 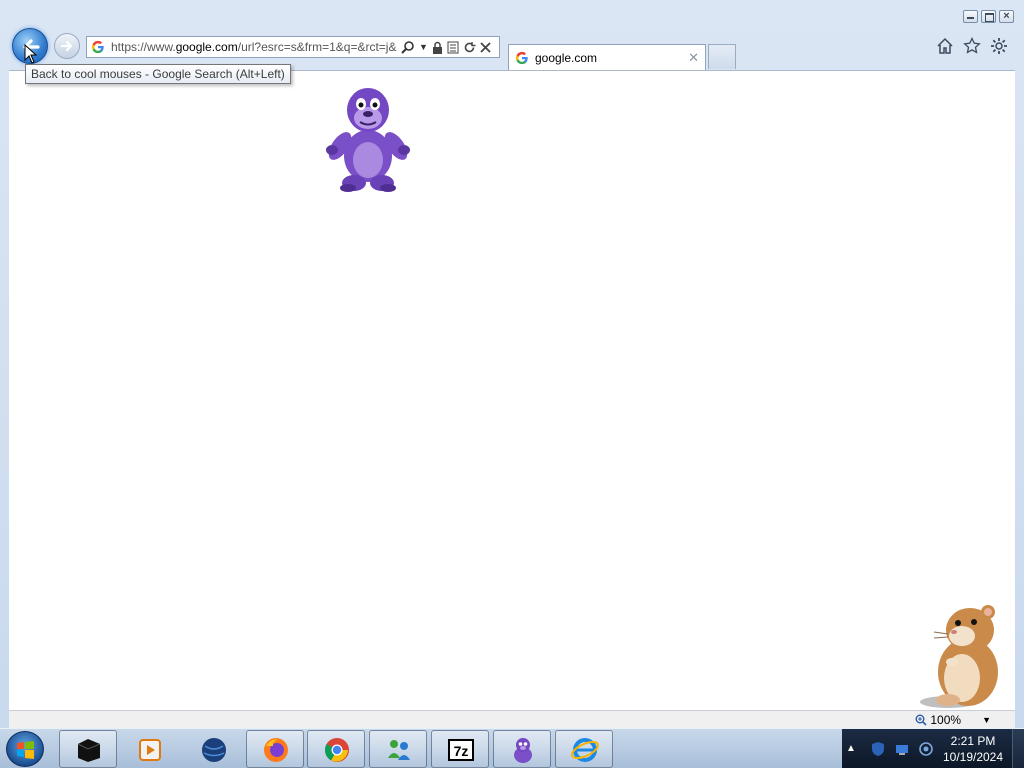 I want to click on taskbar-media-center, so click(x=88, y=749).